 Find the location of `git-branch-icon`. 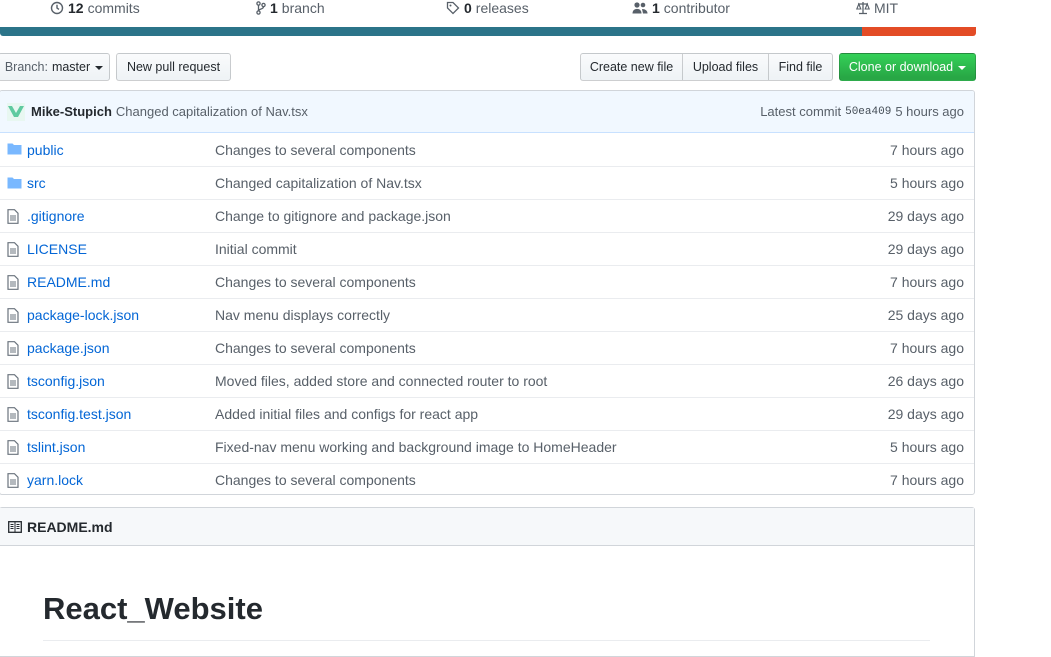

git-branch-icon is located at coordinates (261, 8).